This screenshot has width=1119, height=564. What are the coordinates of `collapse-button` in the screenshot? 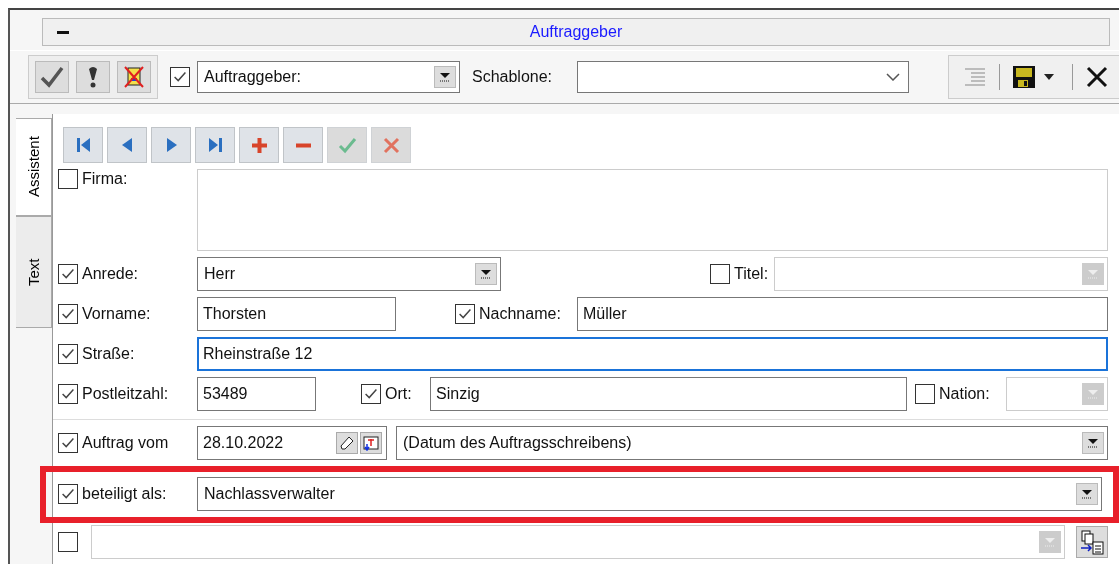 It's located at (63, 32).